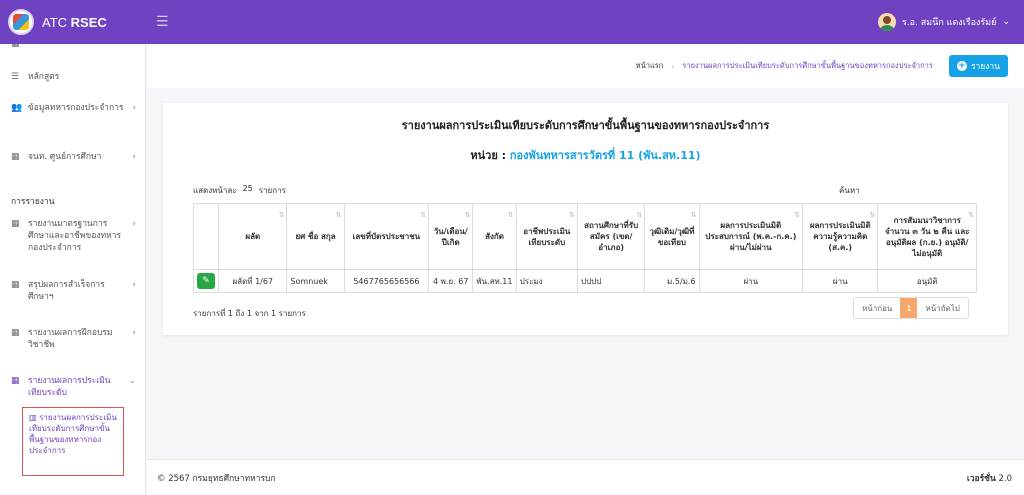 The width and height of the screenshot is (1024, 495). I want to click on users-icon: 👥, so click(17, 108).